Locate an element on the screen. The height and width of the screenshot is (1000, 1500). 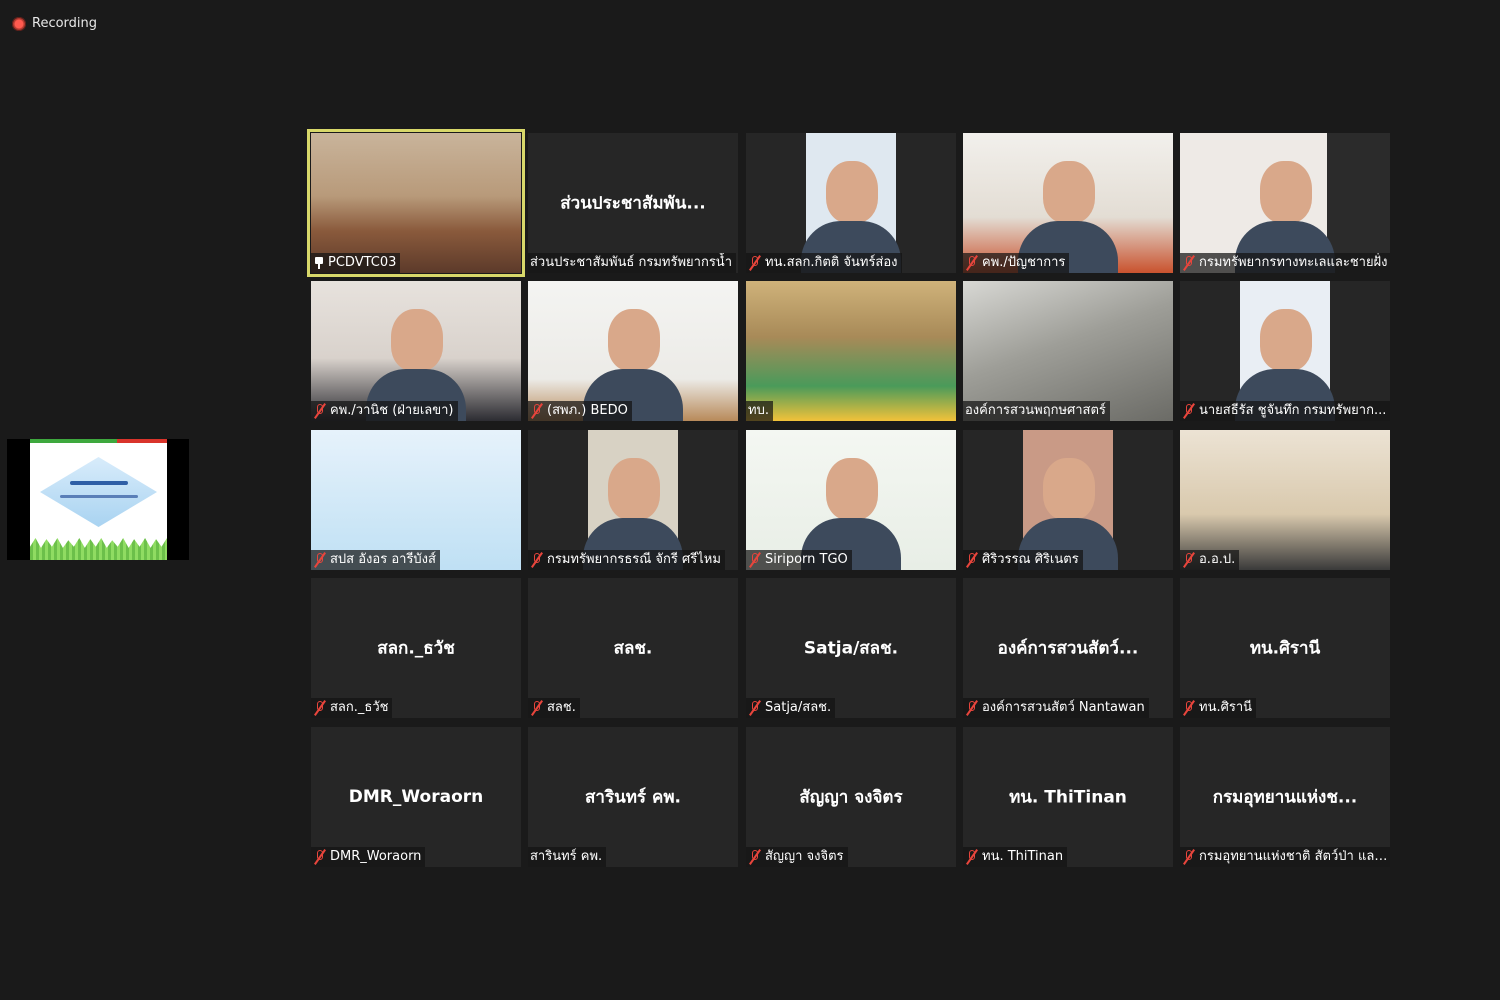
participant-name: สัญญา จงจิตร is located at coordinates (804, 856).